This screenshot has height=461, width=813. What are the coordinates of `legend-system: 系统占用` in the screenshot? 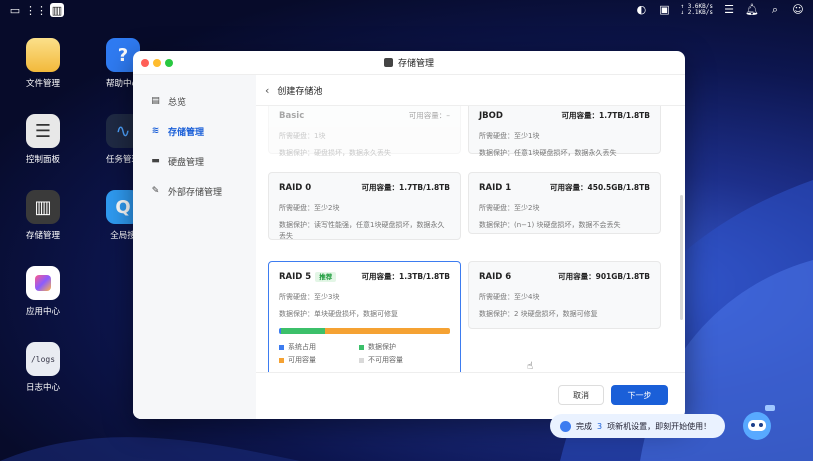 It's located at (319, 347).